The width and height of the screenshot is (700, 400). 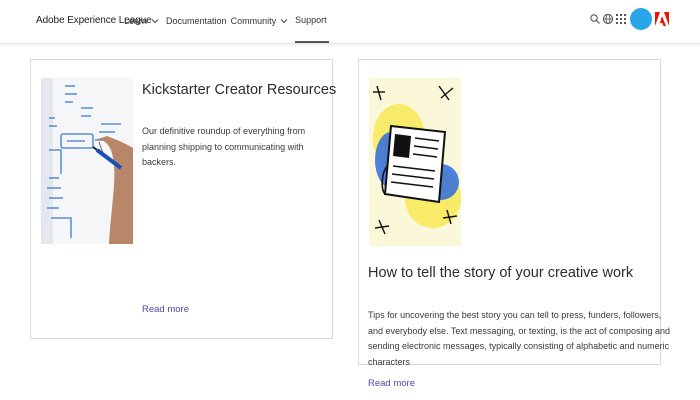 What do you see at coordinates (253, 21) in the screenshot?
I see `nav-item-community-label: Community` at bounding box center [253, 21].